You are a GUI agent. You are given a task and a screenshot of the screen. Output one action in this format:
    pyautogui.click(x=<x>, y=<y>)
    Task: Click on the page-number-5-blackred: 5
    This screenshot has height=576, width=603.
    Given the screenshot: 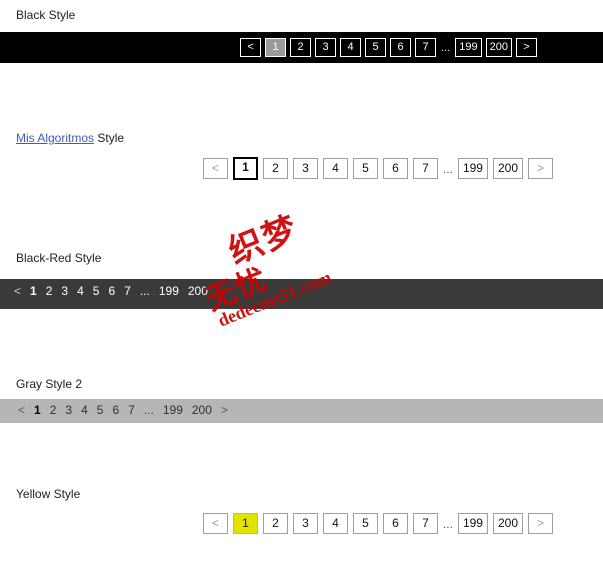 What is the action you would take?
    pyautogui.click(x=96, y=291)
    